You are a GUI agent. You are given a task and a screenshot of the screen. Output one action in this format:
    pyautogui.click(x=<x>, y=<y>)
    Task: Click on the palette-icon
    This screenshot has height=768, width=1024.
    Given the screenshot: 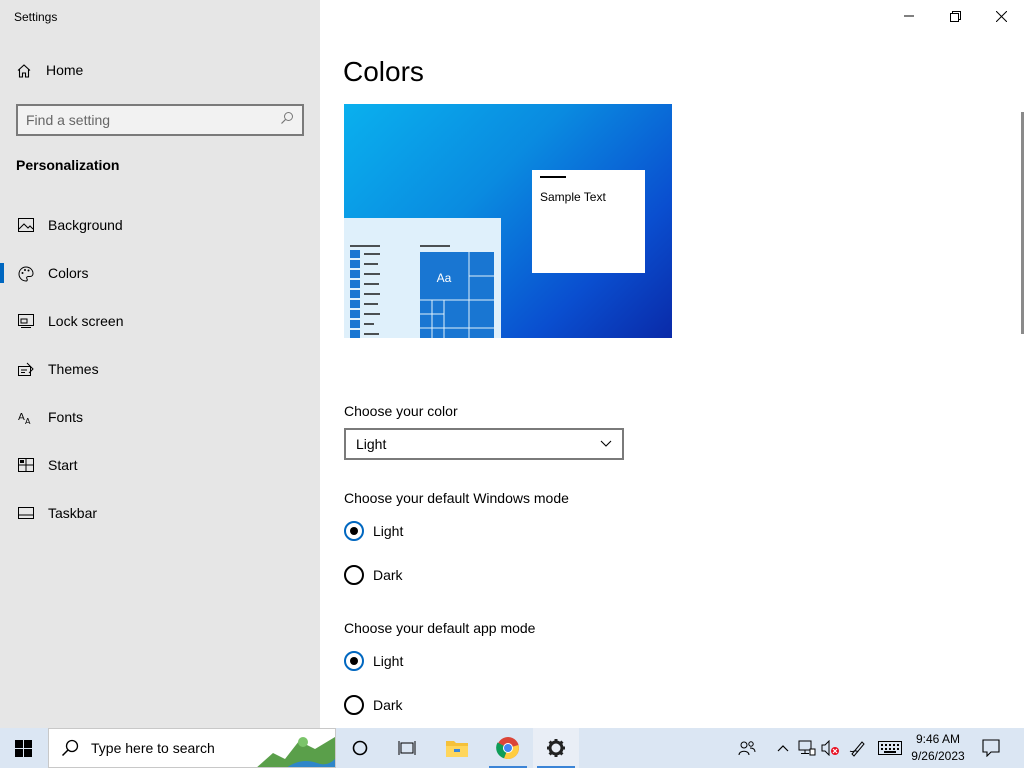 What is the action you would take?
    pyautogui.click(x=26, y=274)
    